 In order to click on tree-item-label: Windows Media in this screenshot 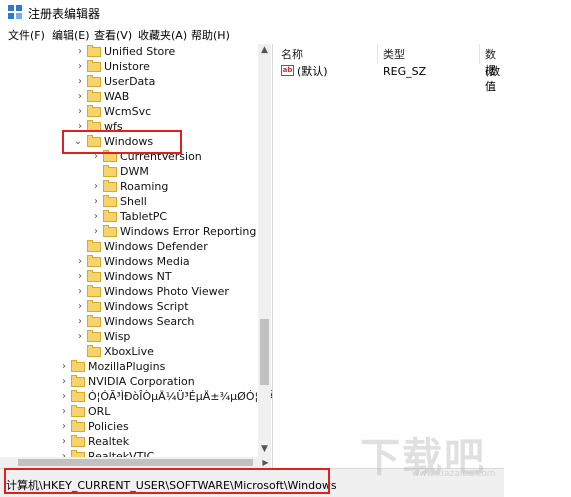, I will do `click(147, 261)`.